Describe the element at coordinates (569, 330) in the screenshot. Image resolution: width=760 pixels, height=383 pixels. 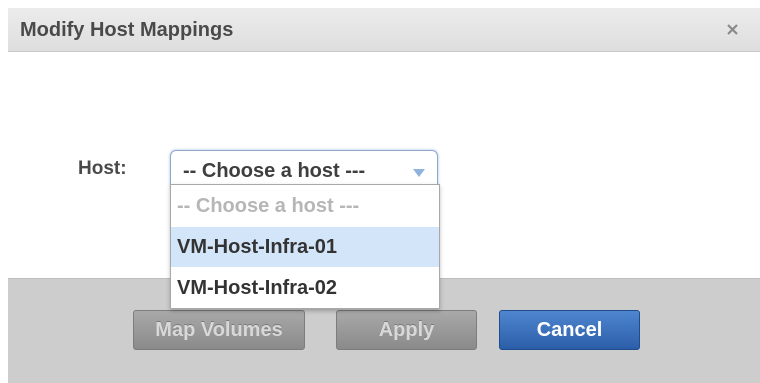
I see `cancel-button: Cancel` at that location.